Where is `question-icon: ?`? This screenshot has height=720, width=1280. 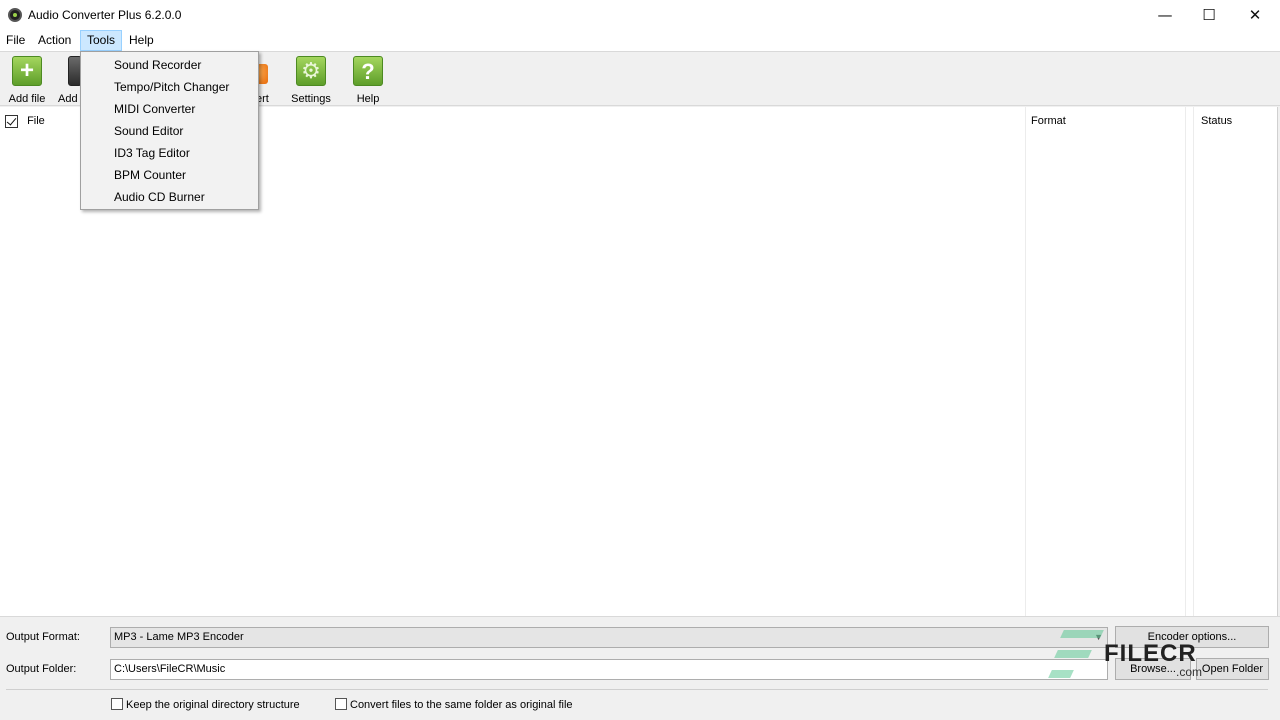
question-icon: ? is located at coordinates (368, 71).